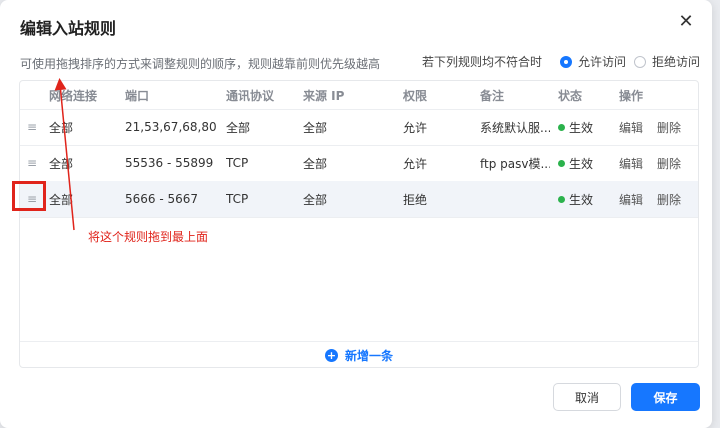 This screenshot has width=720, height=428. What do you see at coordinates (359, 95) in the screenshot?
I see `table-header: 网络连接 端口 通讯协议 来源 IP 权限 备注 状态 操作` at bounding box center [359, 95].